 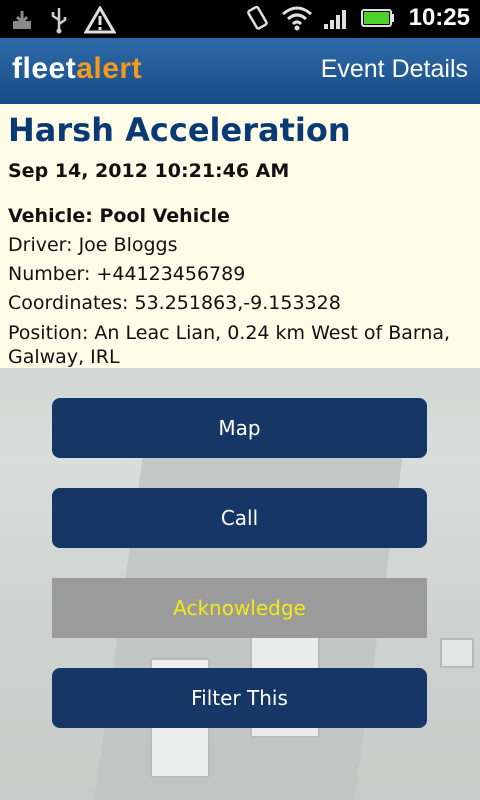 What do you see at coordinates (257, 18) in the screenshot?
I see `vibrate-icon` at bounding box center [257, 18].